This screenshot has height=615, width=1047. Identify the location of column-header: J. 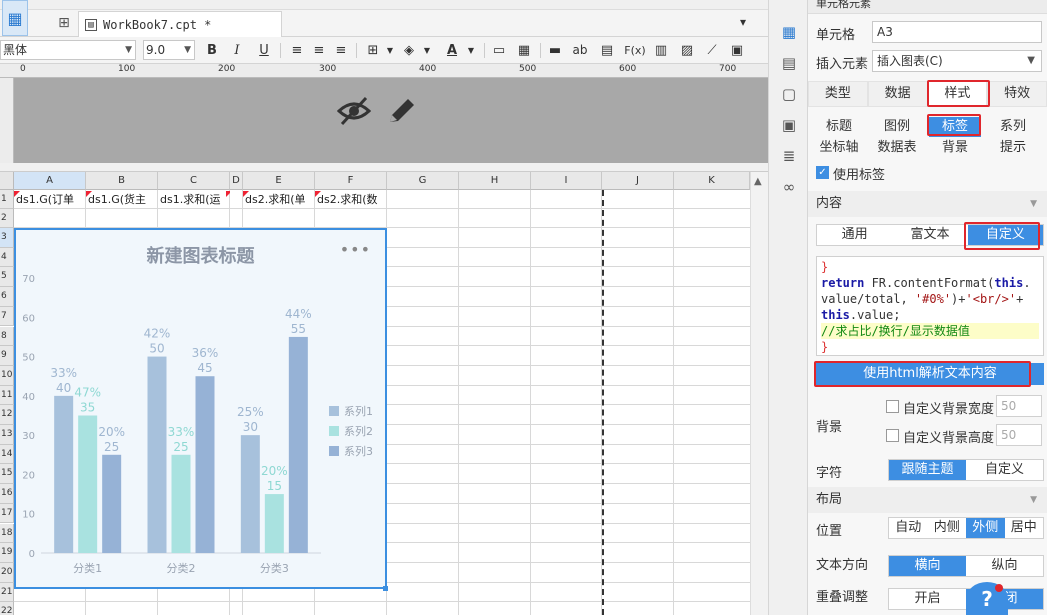
(638, 181).